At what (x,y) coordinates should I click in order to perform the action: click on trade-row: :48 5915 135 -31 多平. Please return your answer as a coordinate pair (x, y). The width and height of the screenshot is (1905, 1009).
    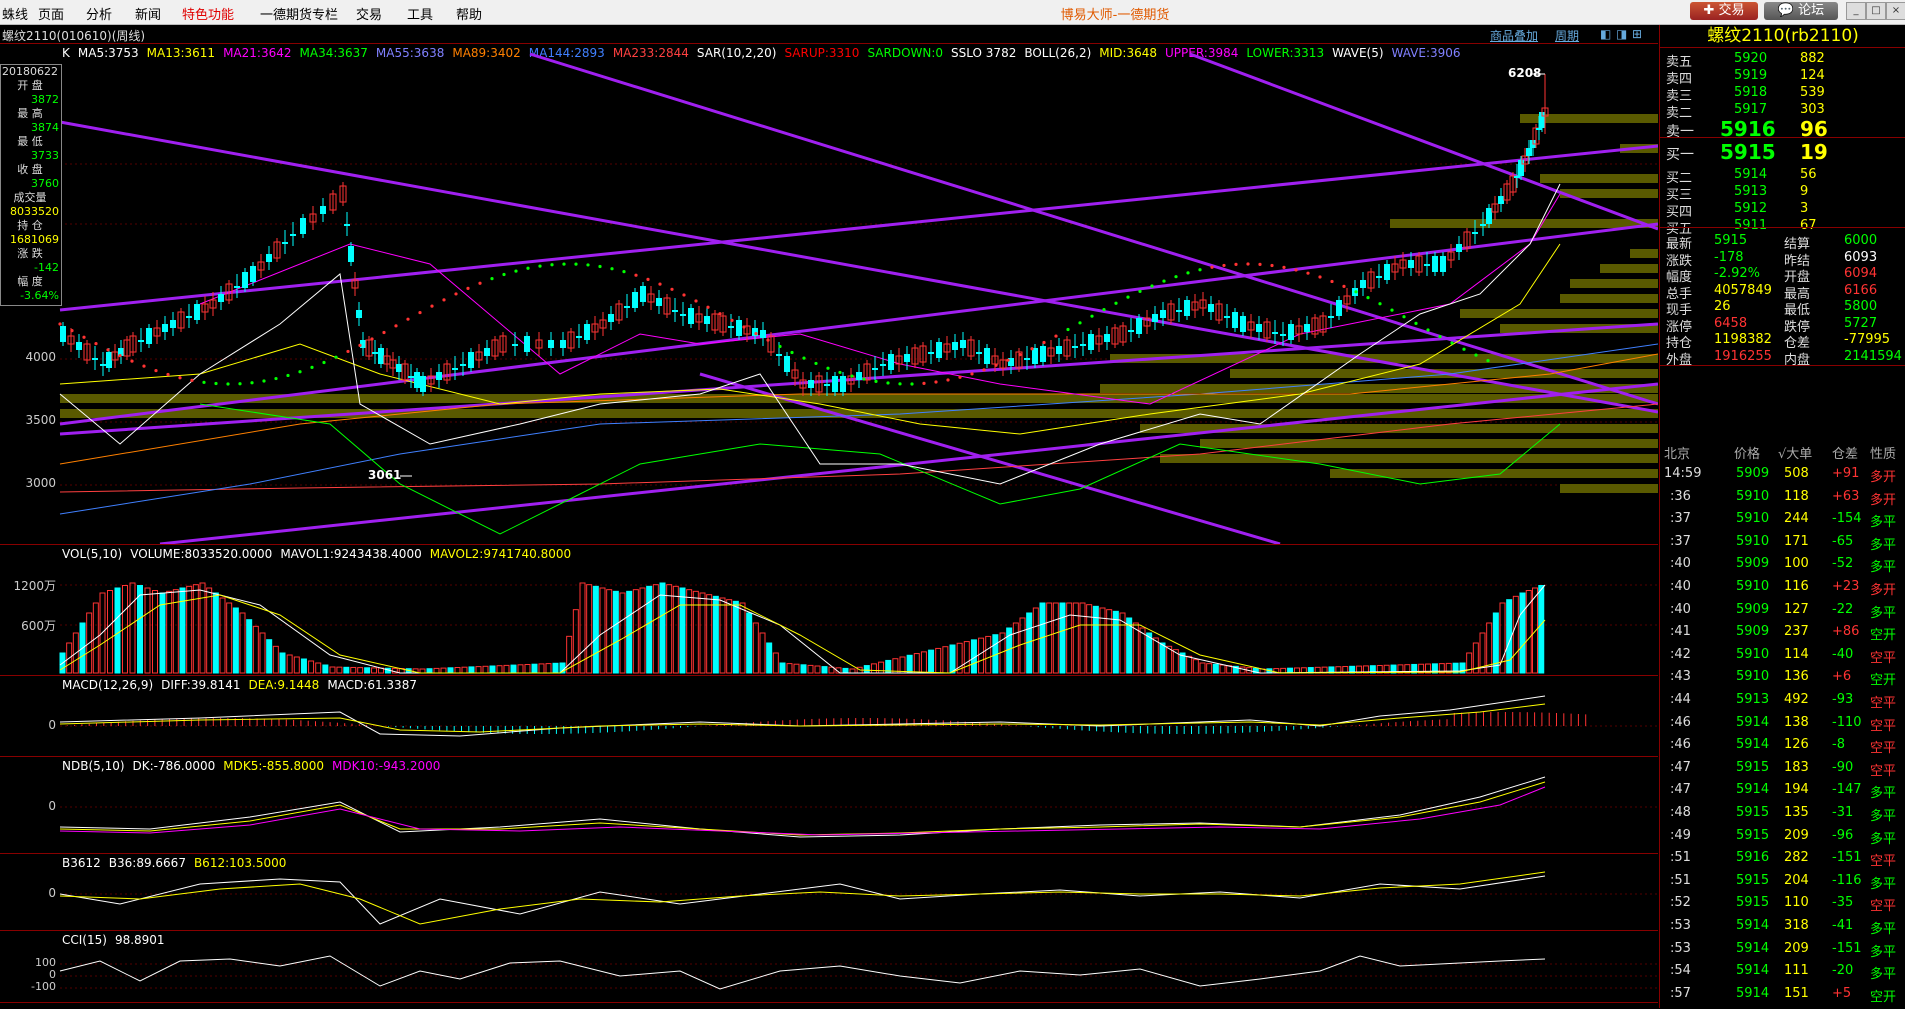
    Looking at the image, I should click on (1782, 813).